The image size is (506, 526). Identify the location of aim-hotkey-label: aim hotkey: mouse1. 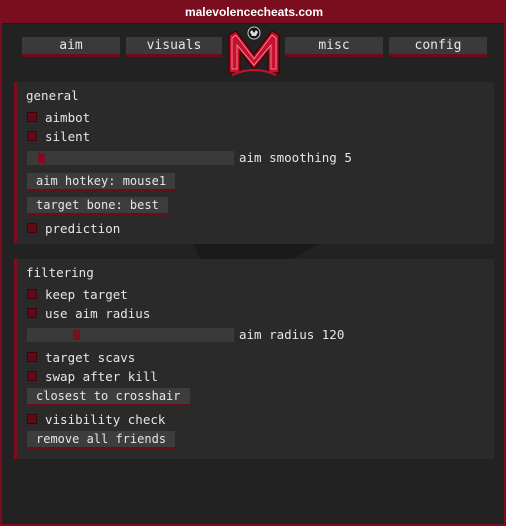
(101, 181).